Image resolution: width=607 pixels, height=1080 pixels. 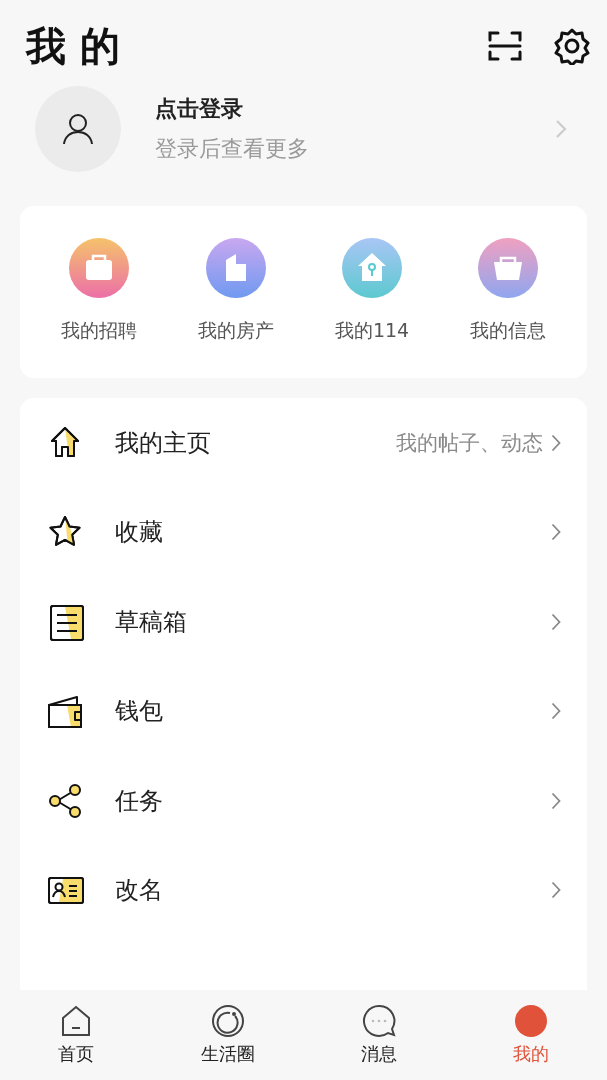 I want to click on menu-hint: 我的帖子、动态, so click(x=469, y=443).